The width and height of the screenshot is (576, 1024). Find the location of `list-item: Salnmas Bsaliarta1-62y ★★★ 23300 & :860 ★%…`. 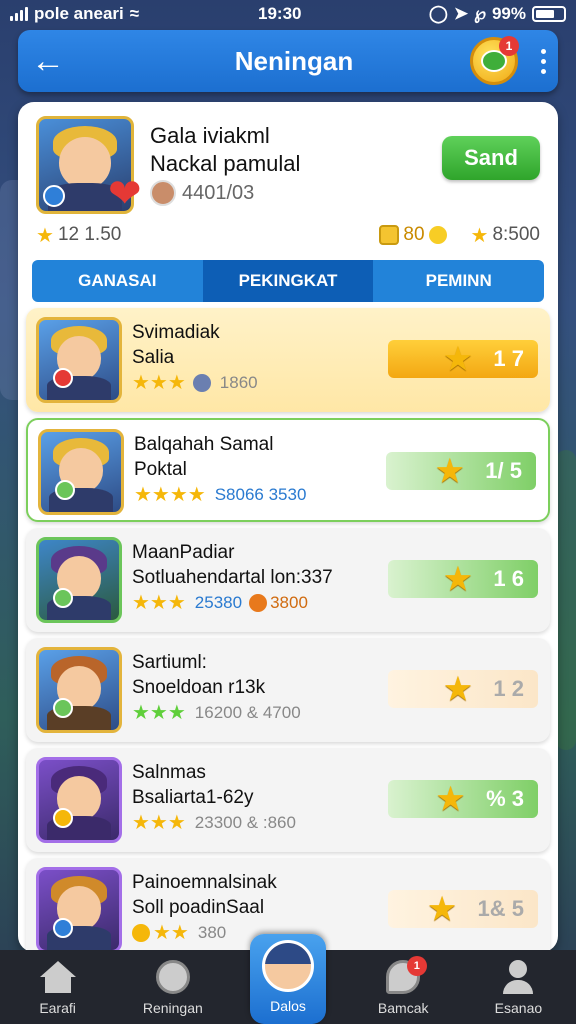

list-item: Salnmas Bsaliarta1-62y ★★★ 23300 & :860 ★%… is located at coordinates (288, 800).